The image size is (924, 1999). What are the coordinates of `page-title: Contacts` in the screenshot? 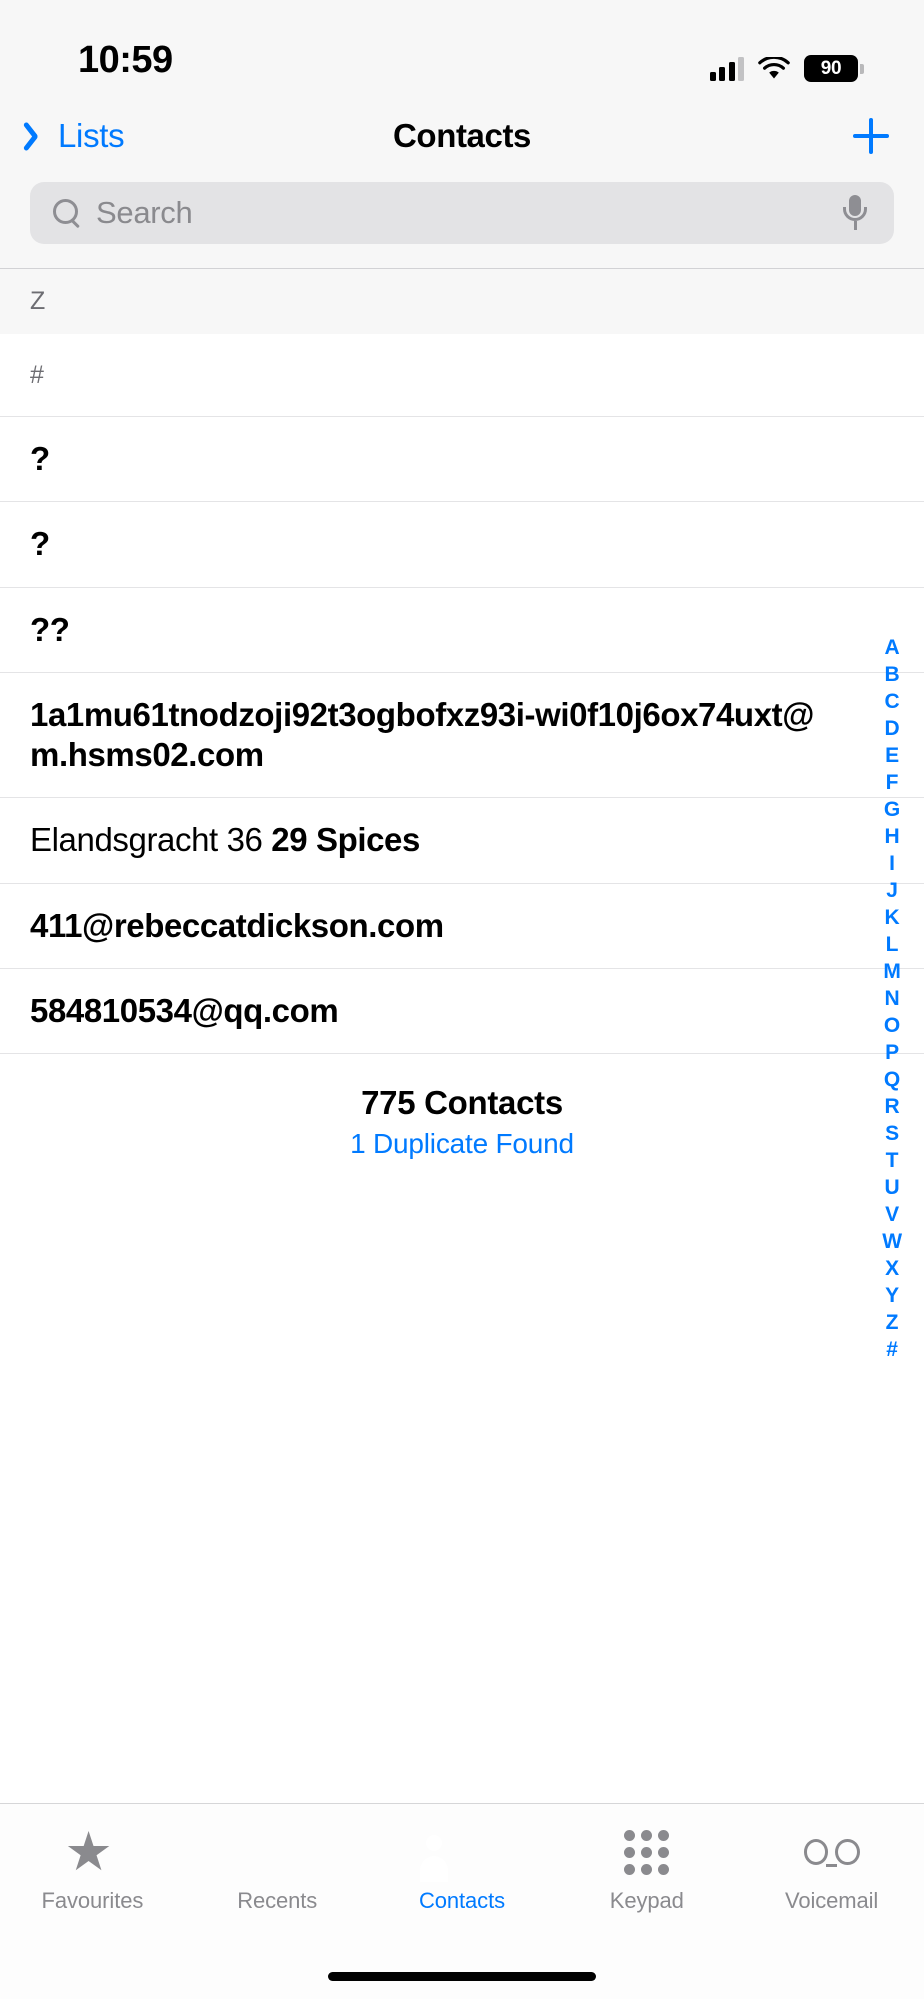 It's located at (462, 135).